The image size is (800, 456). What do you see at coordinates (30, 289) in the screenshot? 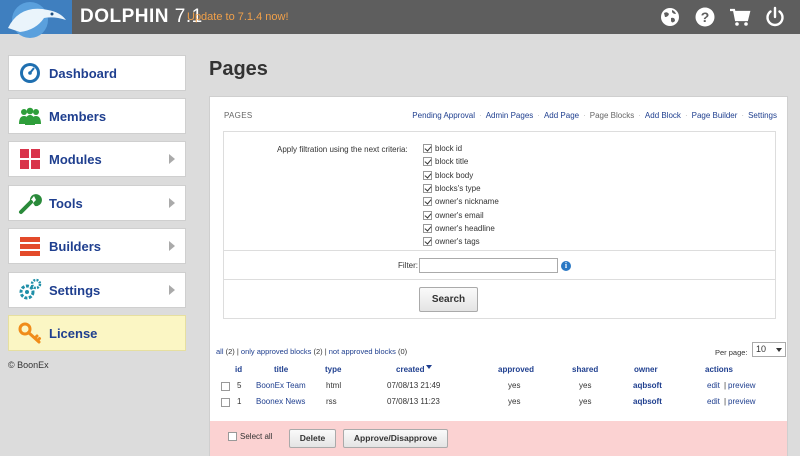
I see `gears-icon` at bounding box center [30, 289].